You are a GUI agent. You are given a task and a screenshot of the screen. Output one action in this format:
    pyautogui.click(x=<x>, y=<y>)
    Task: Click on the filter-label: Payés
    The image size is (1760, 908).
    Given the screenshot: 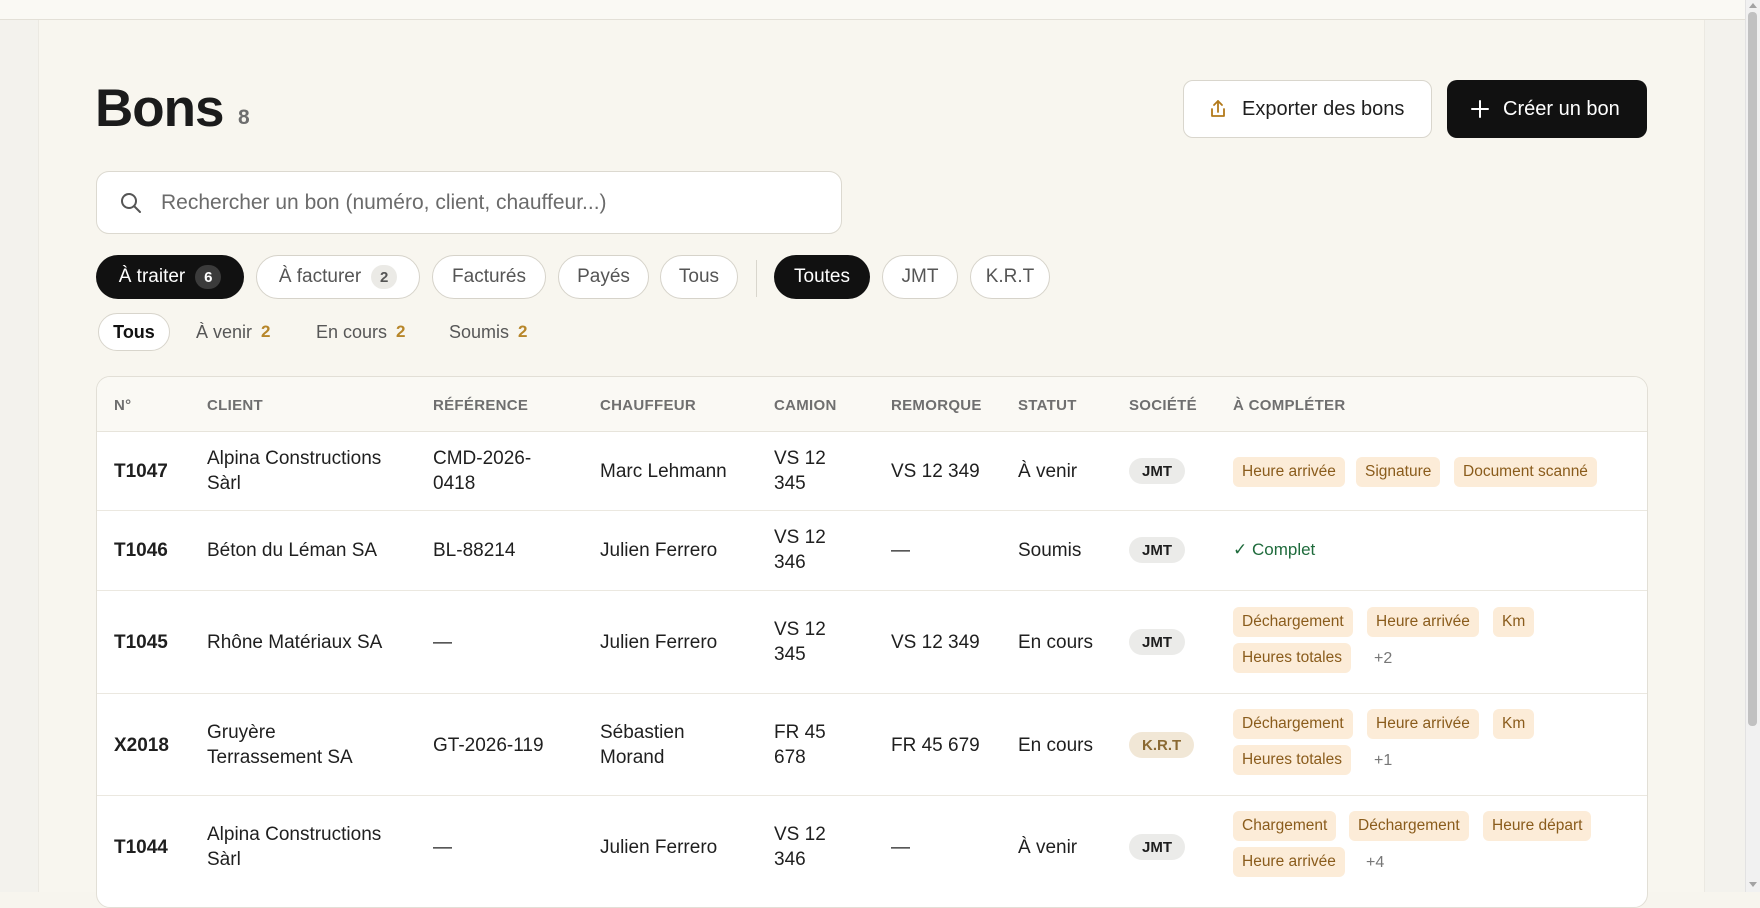 What is the action you would take?
    pyautogui.click(x=603, y=276)
    